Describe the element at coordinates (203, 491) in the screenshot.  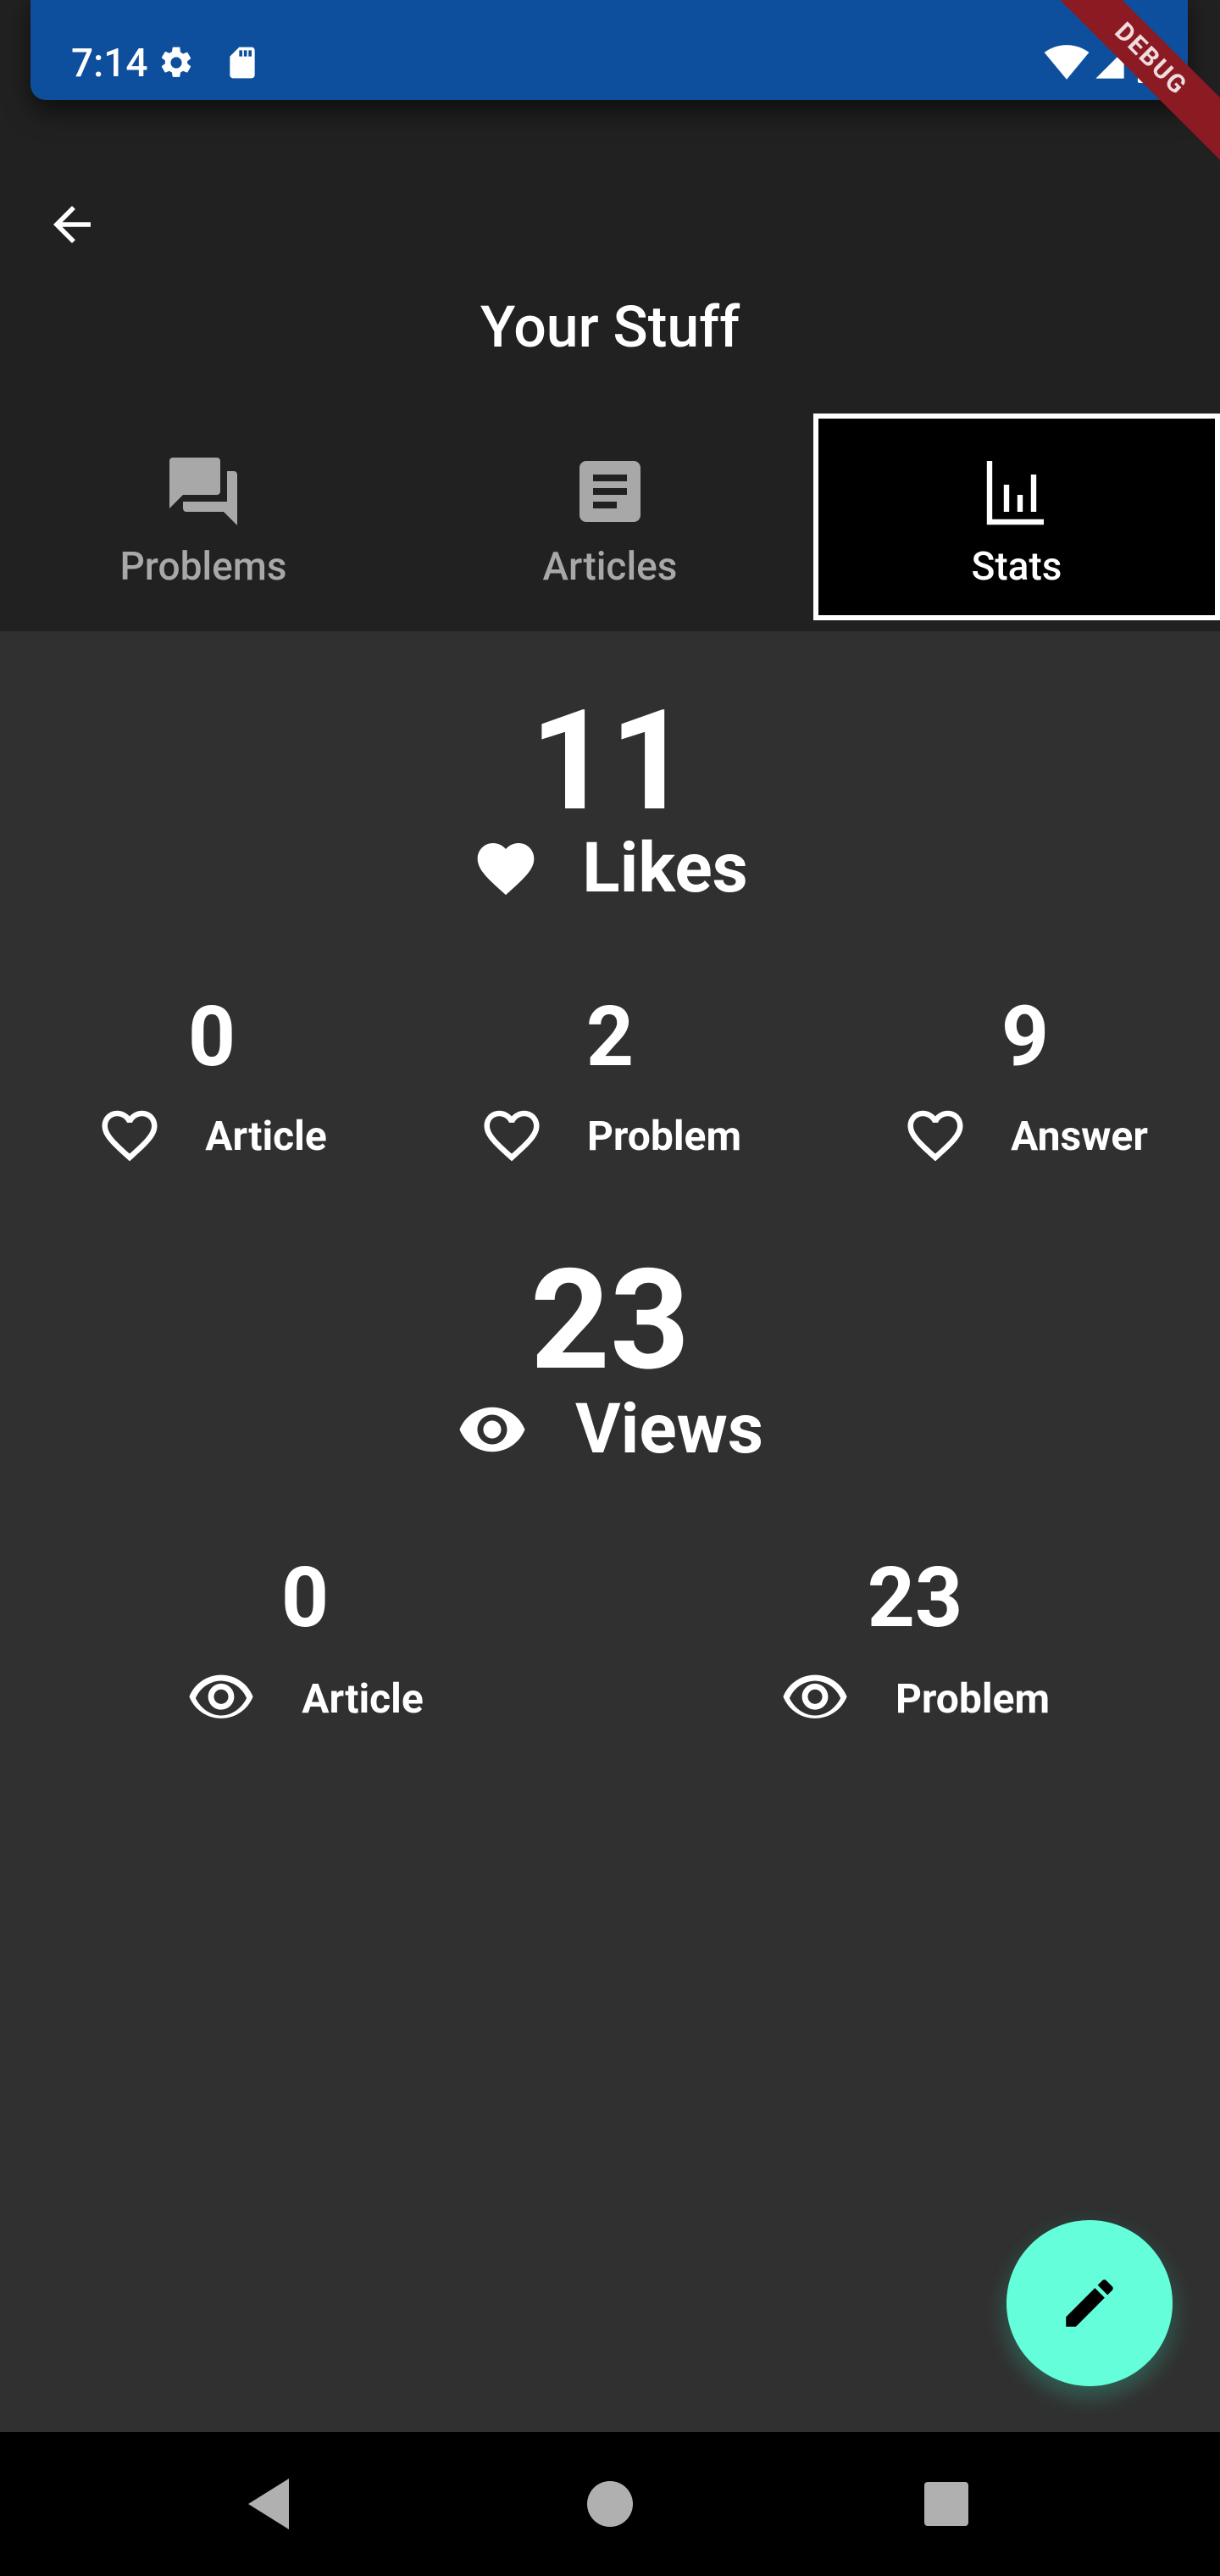
I see `forum-icon` at that location.